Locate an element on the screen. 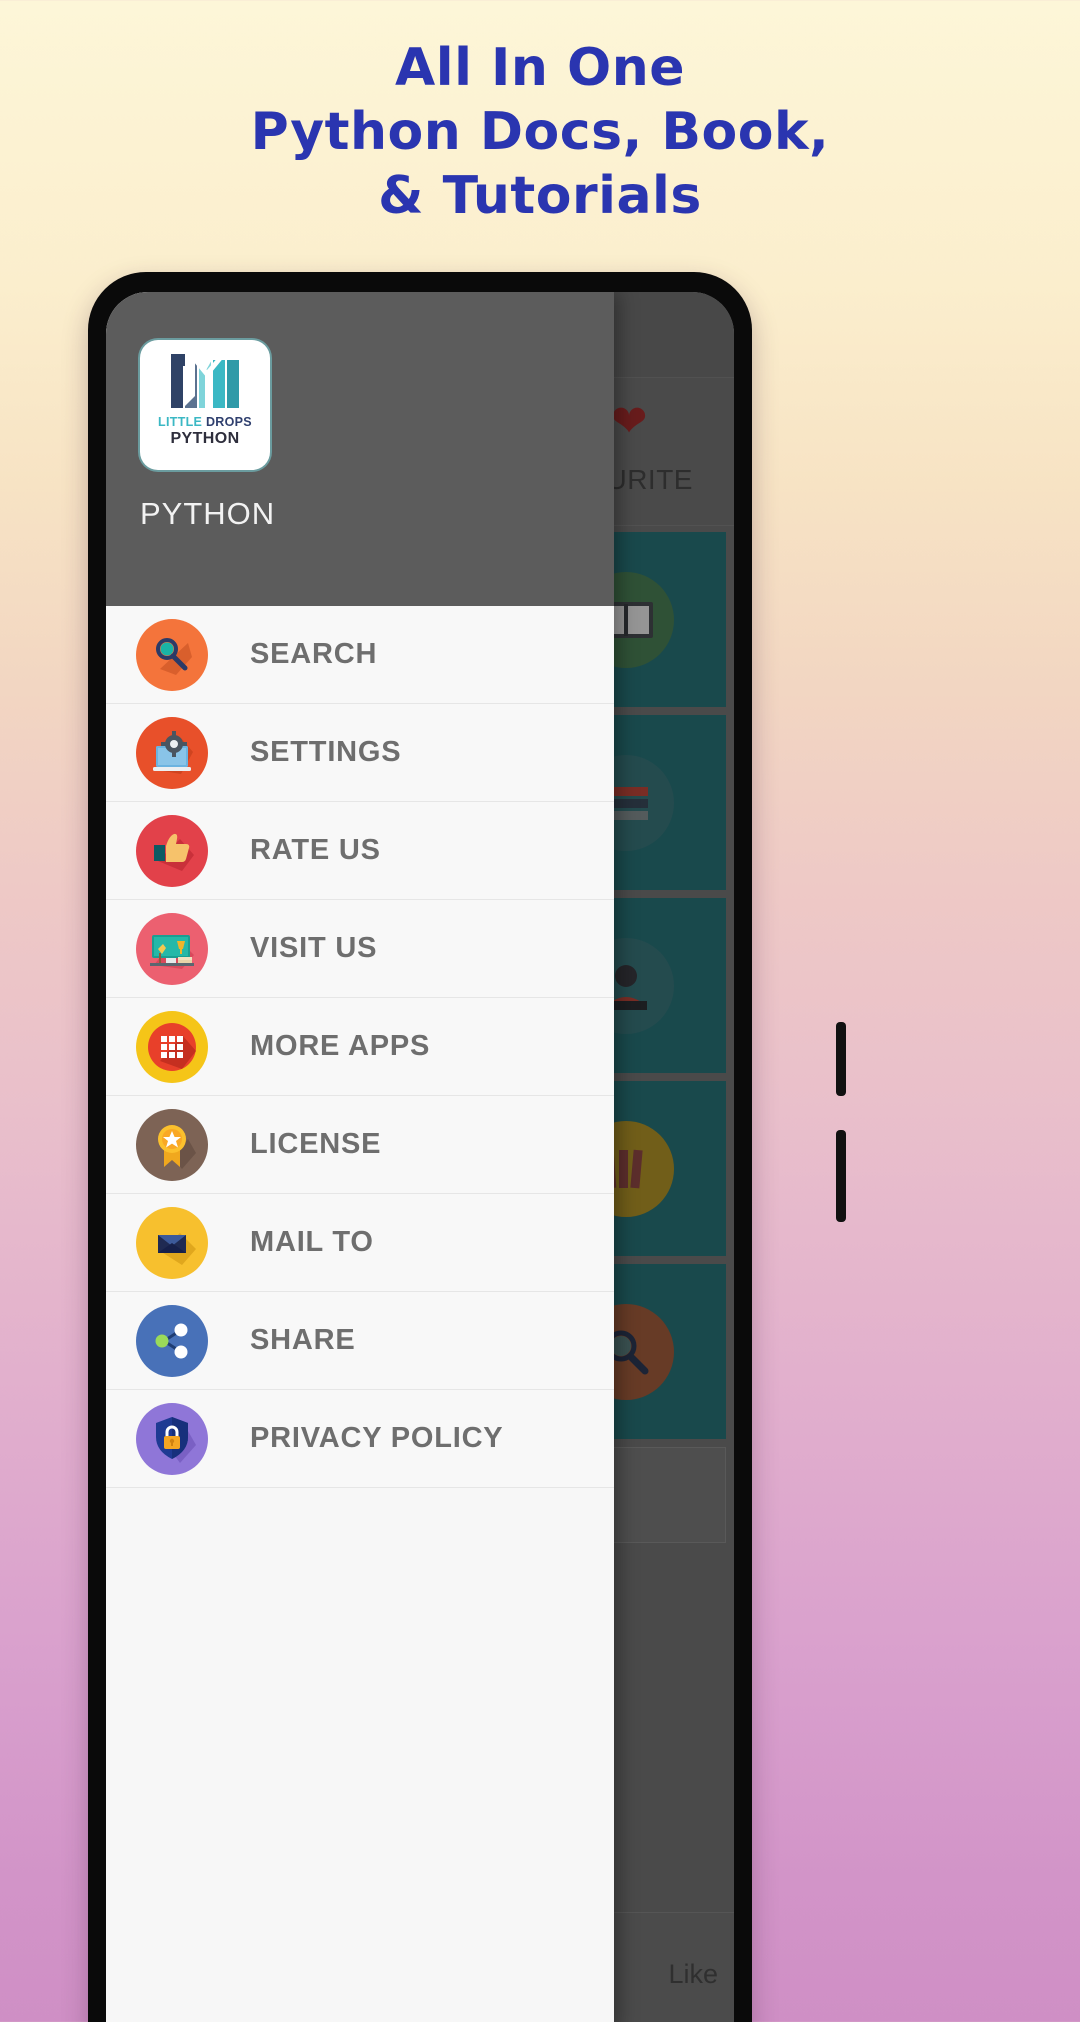 The height and width of the screenshot is (2022, 1080). menu-item-label: MORE APPS is located at coordinates (340, 1046).